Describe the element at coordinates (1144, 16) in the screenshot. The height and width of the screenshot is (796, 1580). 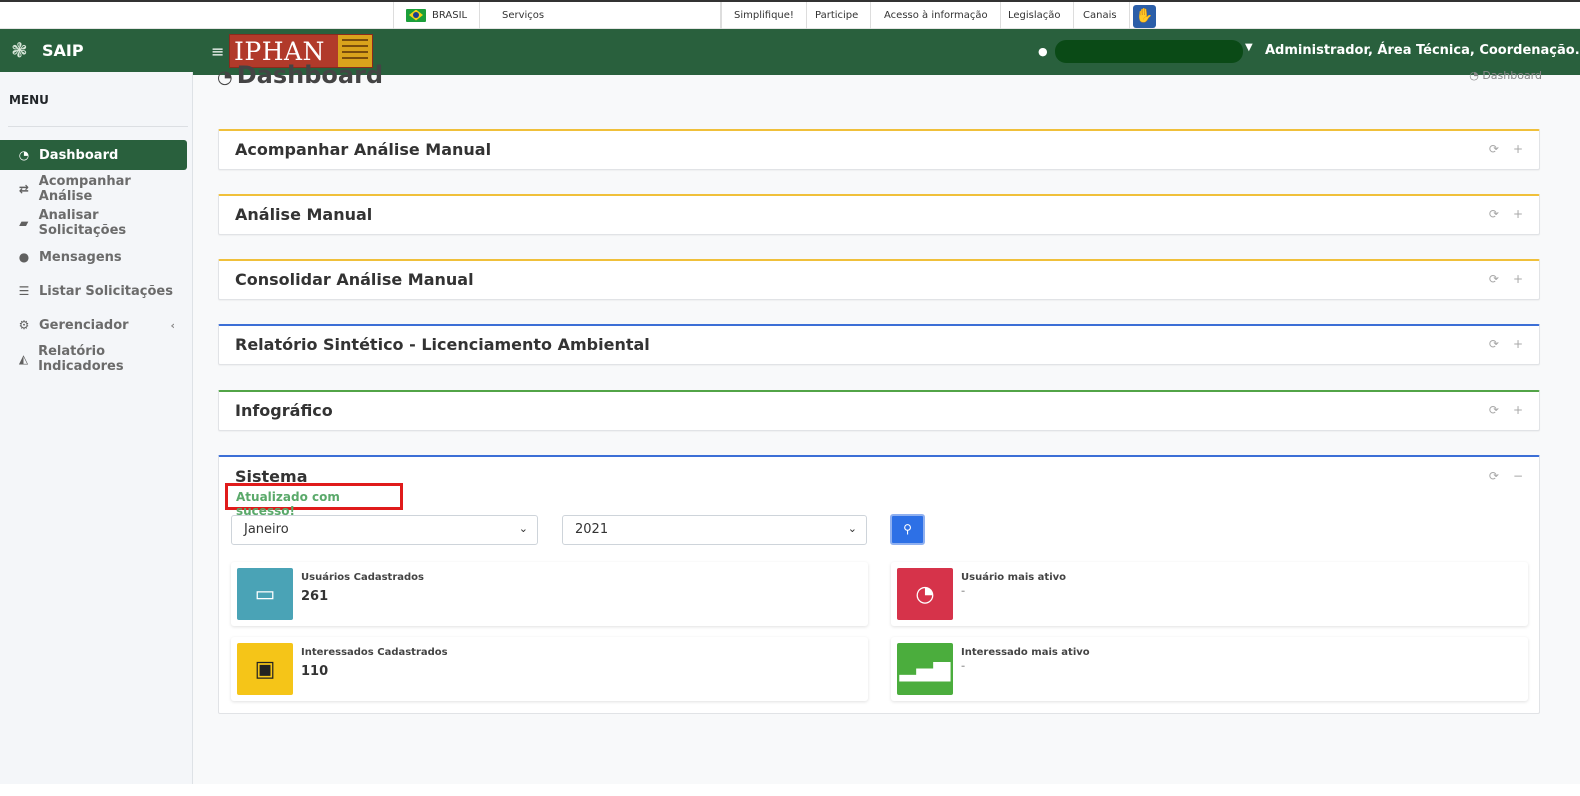
I see `accessibility-hands-icon: ✋` at that location.